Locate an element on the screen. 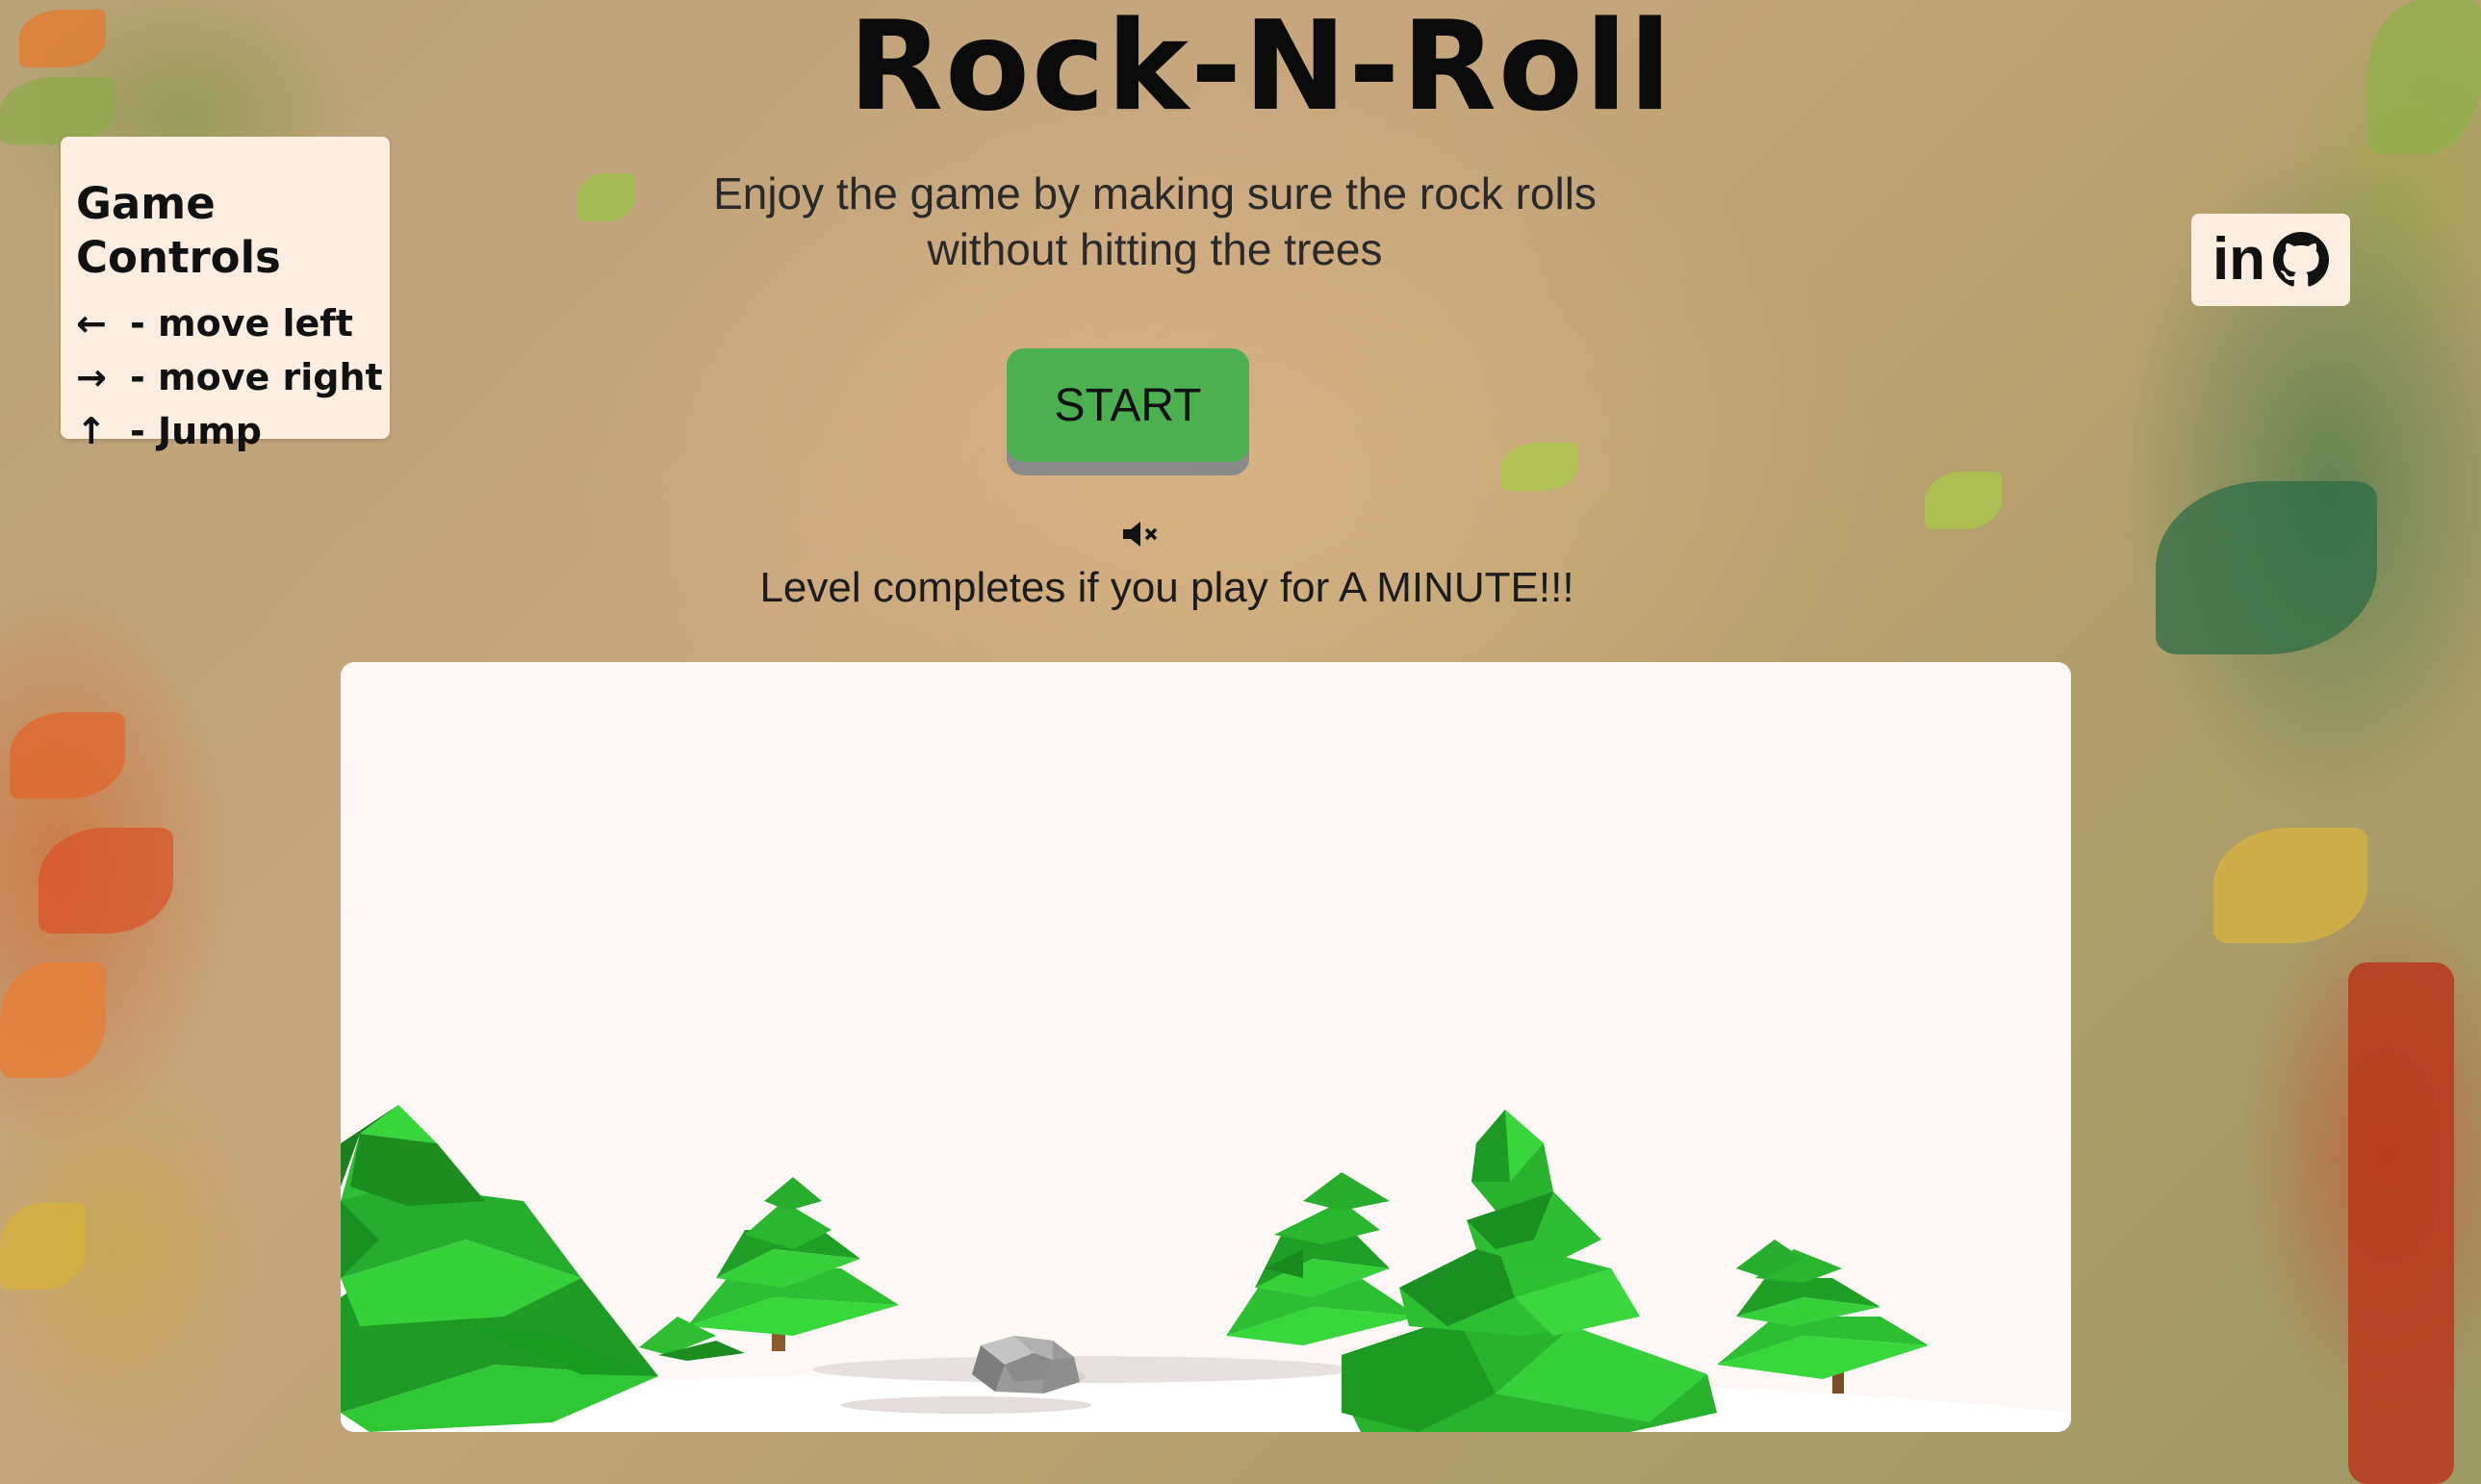 The width and height of the screenshot is (2481, 1484). controls-heading: Game Controls is located at coordinates (178, 231).